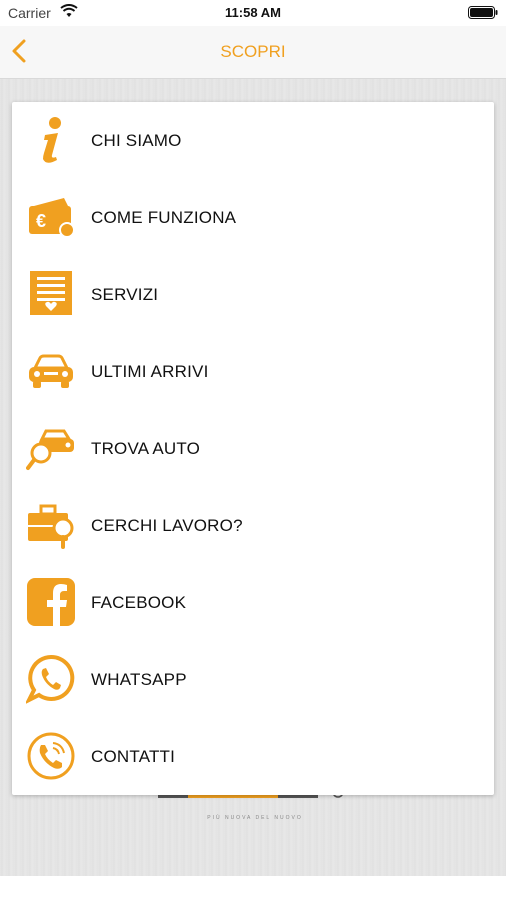  What do you see at coordinates (51, 293) in the screenshot?
I see `document-heart-icon` at bounding box center [51, 293].